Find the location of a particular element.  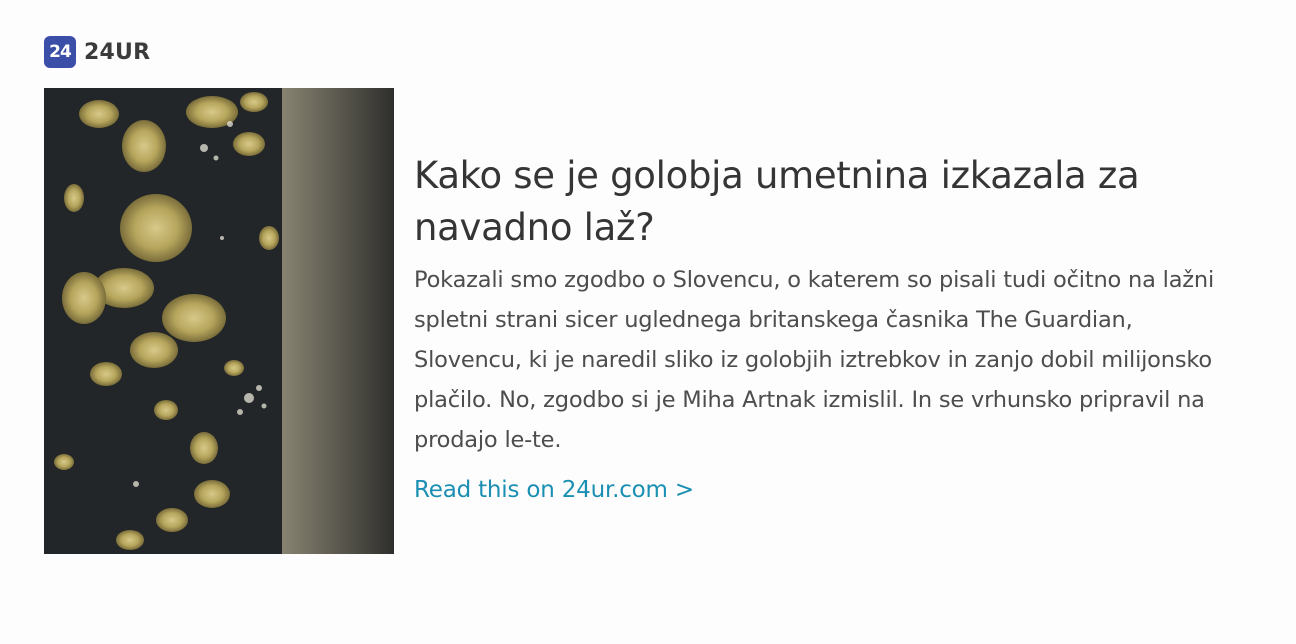

24ur-logo-icon: 24 is located at coordinates (60, 52).